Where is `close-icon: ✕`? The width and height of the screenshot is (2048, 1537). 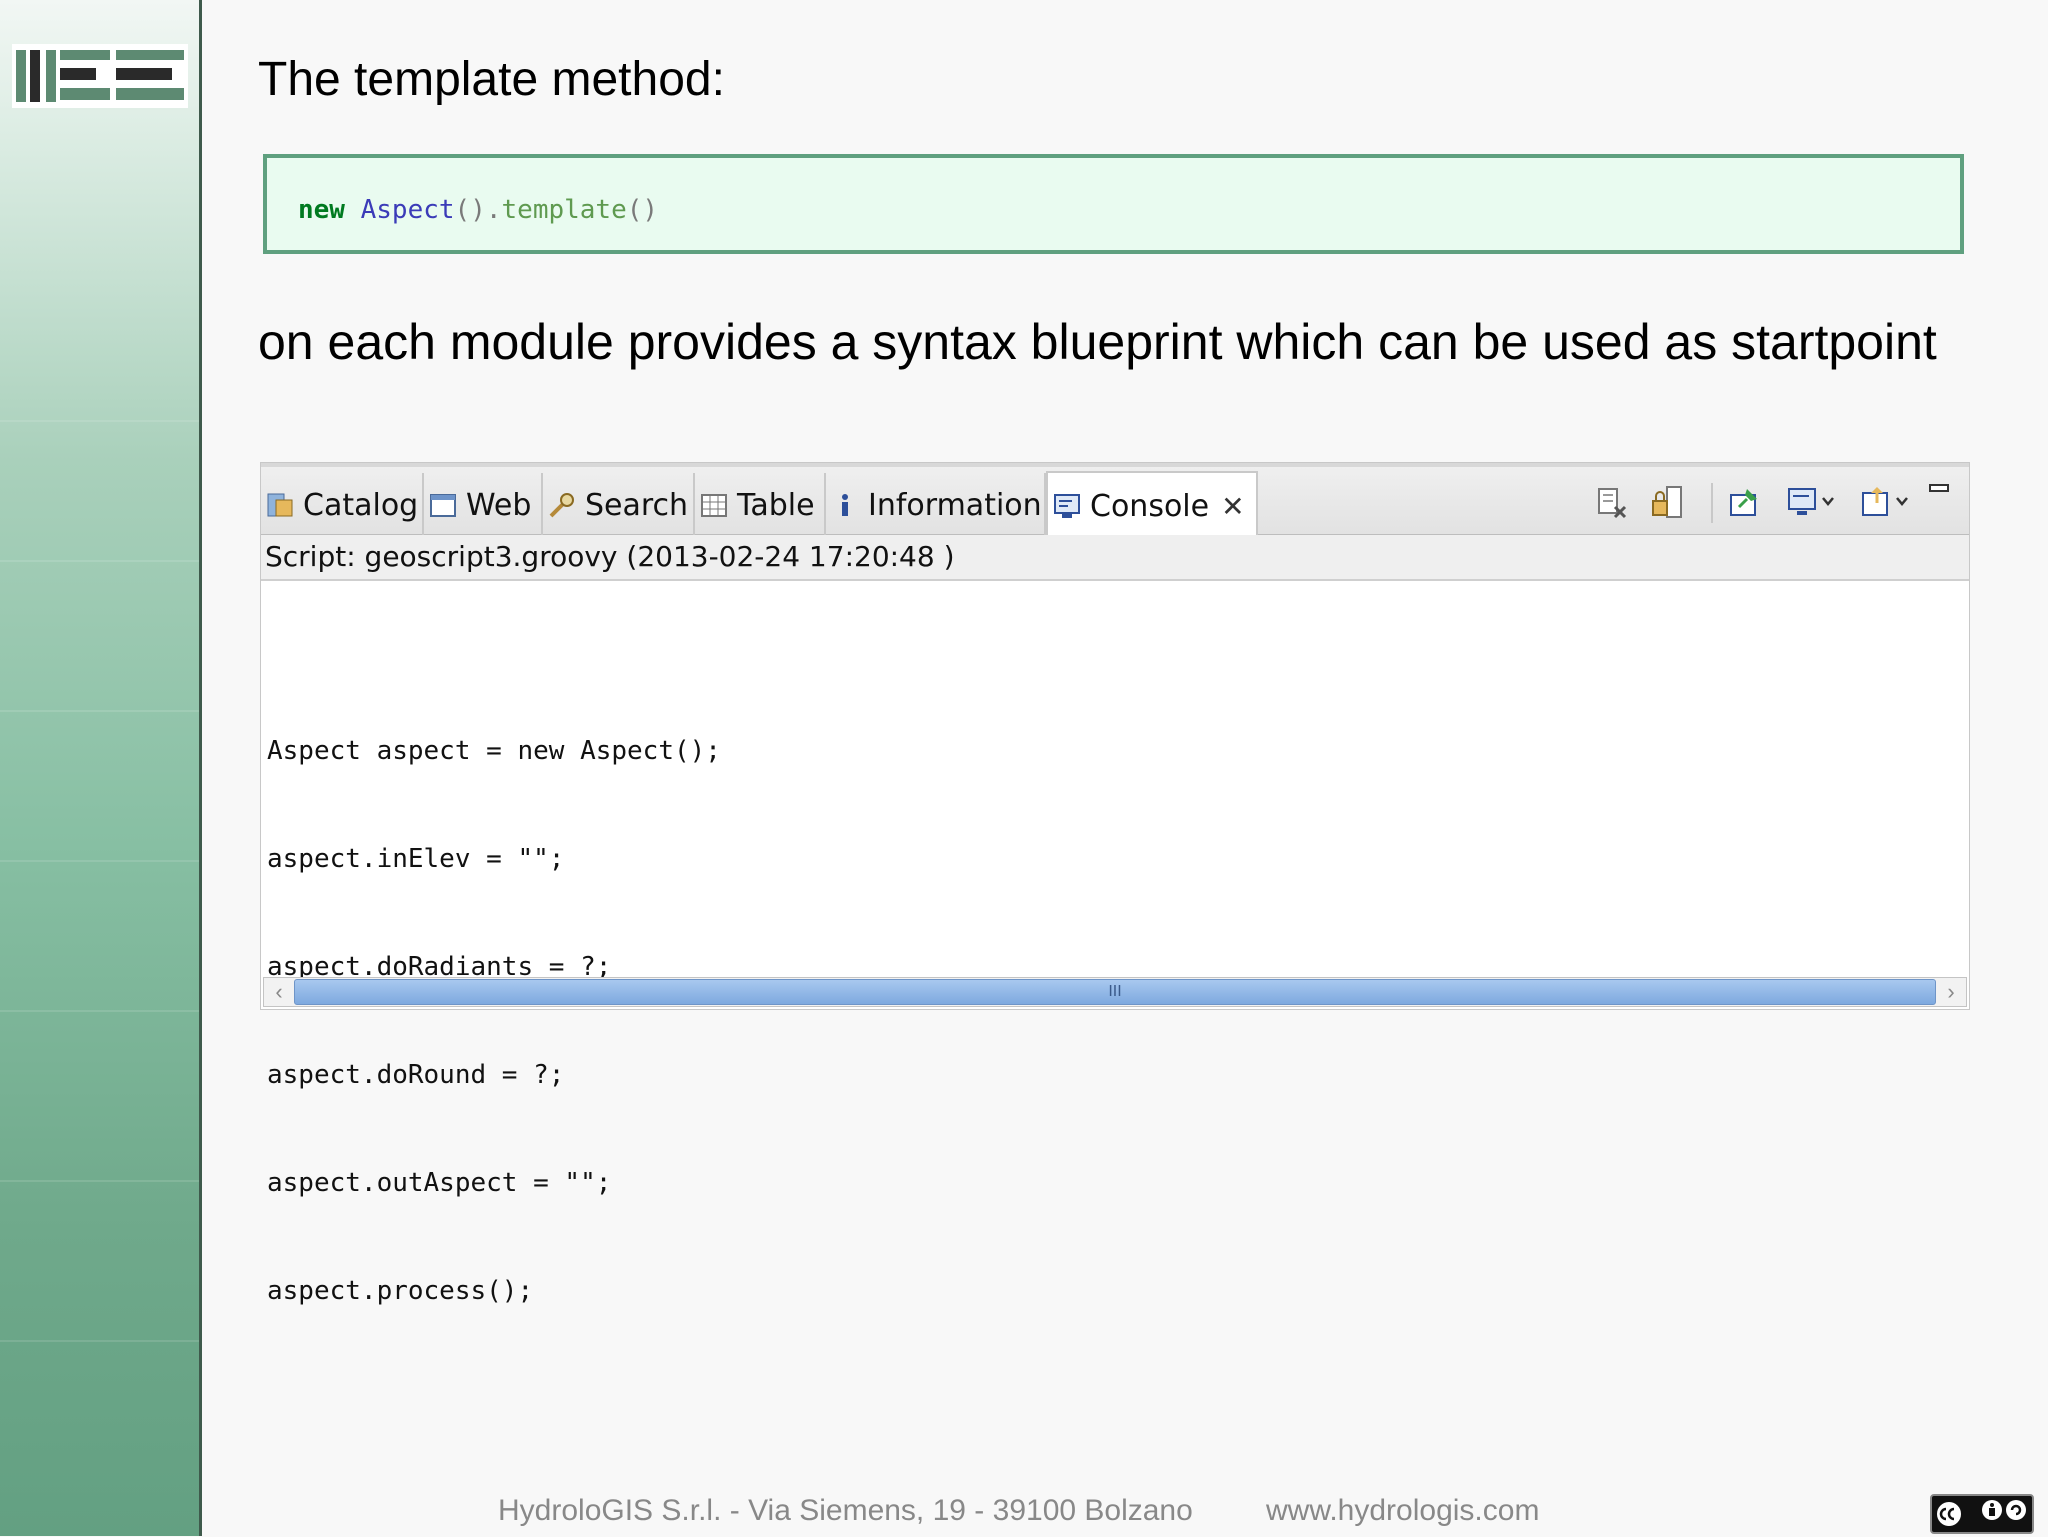
close-icon: ✕ is located at coordinates (1232, 506).